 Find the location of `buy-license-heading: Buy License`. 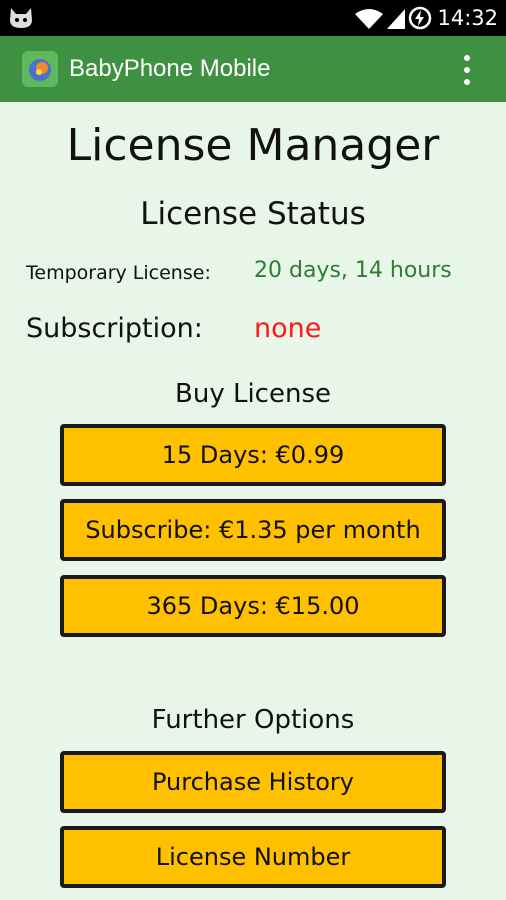

buy-license-heading: Buy License is located at coordinates (253, 394).